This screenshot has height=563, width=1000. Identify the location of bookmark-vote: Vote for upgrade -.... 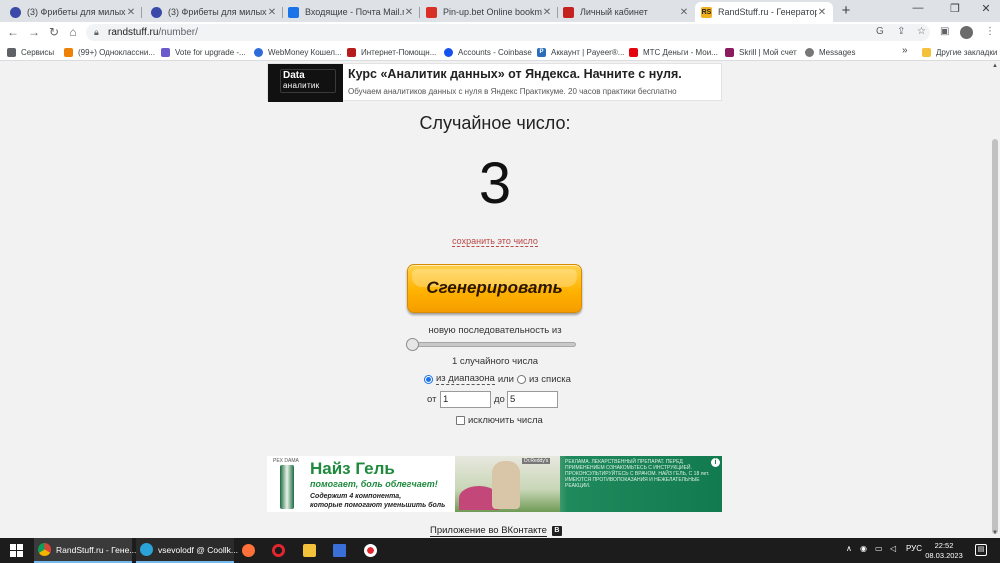
(203, 52).